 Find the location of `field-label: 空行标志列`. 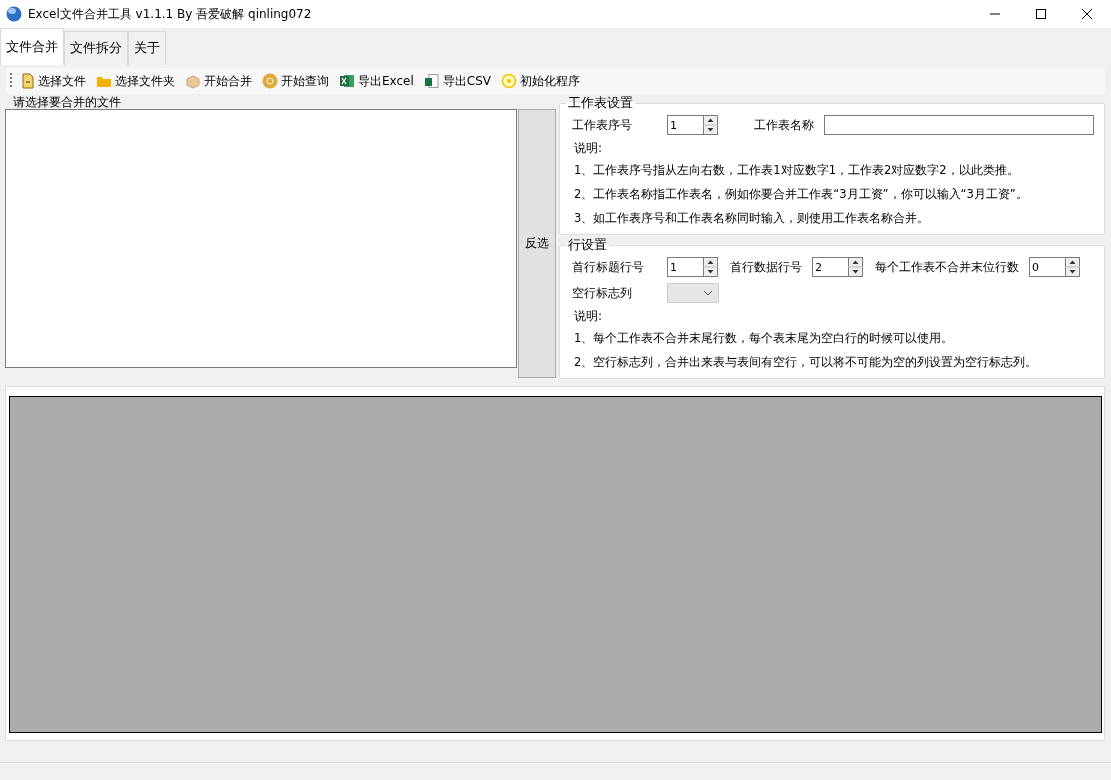

field-label: 空行标志列 is located at coordinates (602, 293).